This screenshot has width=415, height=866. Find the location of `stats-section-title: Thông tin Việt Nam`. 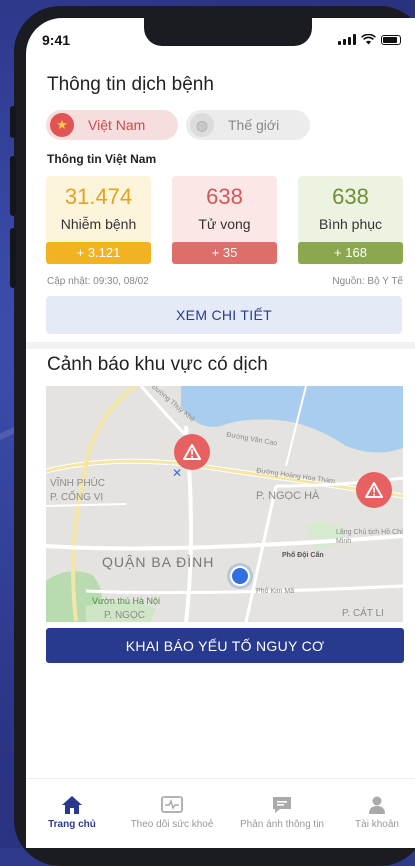

stats-section-title: Thông tin Việt Nam is located at coordinates (102, 159).